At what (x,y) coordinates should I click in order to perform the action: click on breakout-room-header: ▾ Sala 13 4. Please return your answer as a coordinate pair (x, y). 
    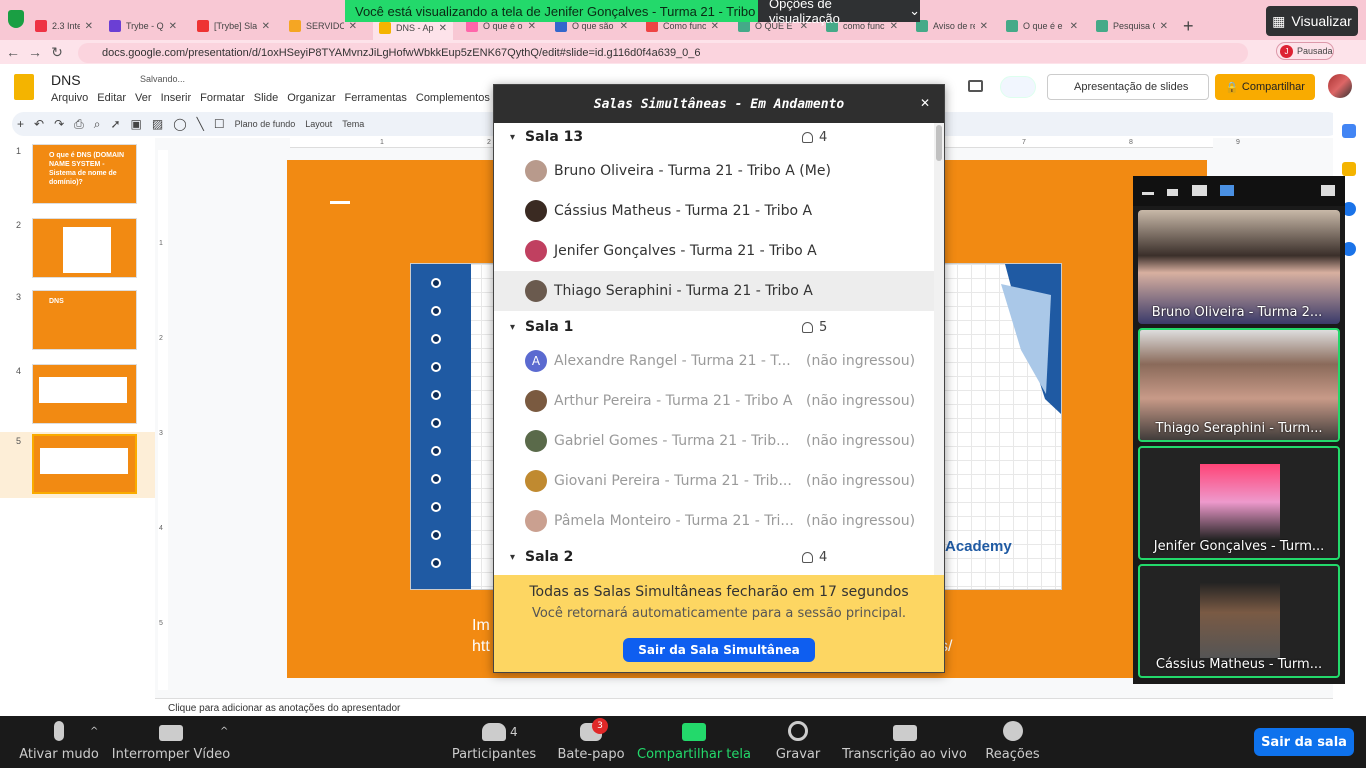
    Looking at the image, I should click on (714, 137).